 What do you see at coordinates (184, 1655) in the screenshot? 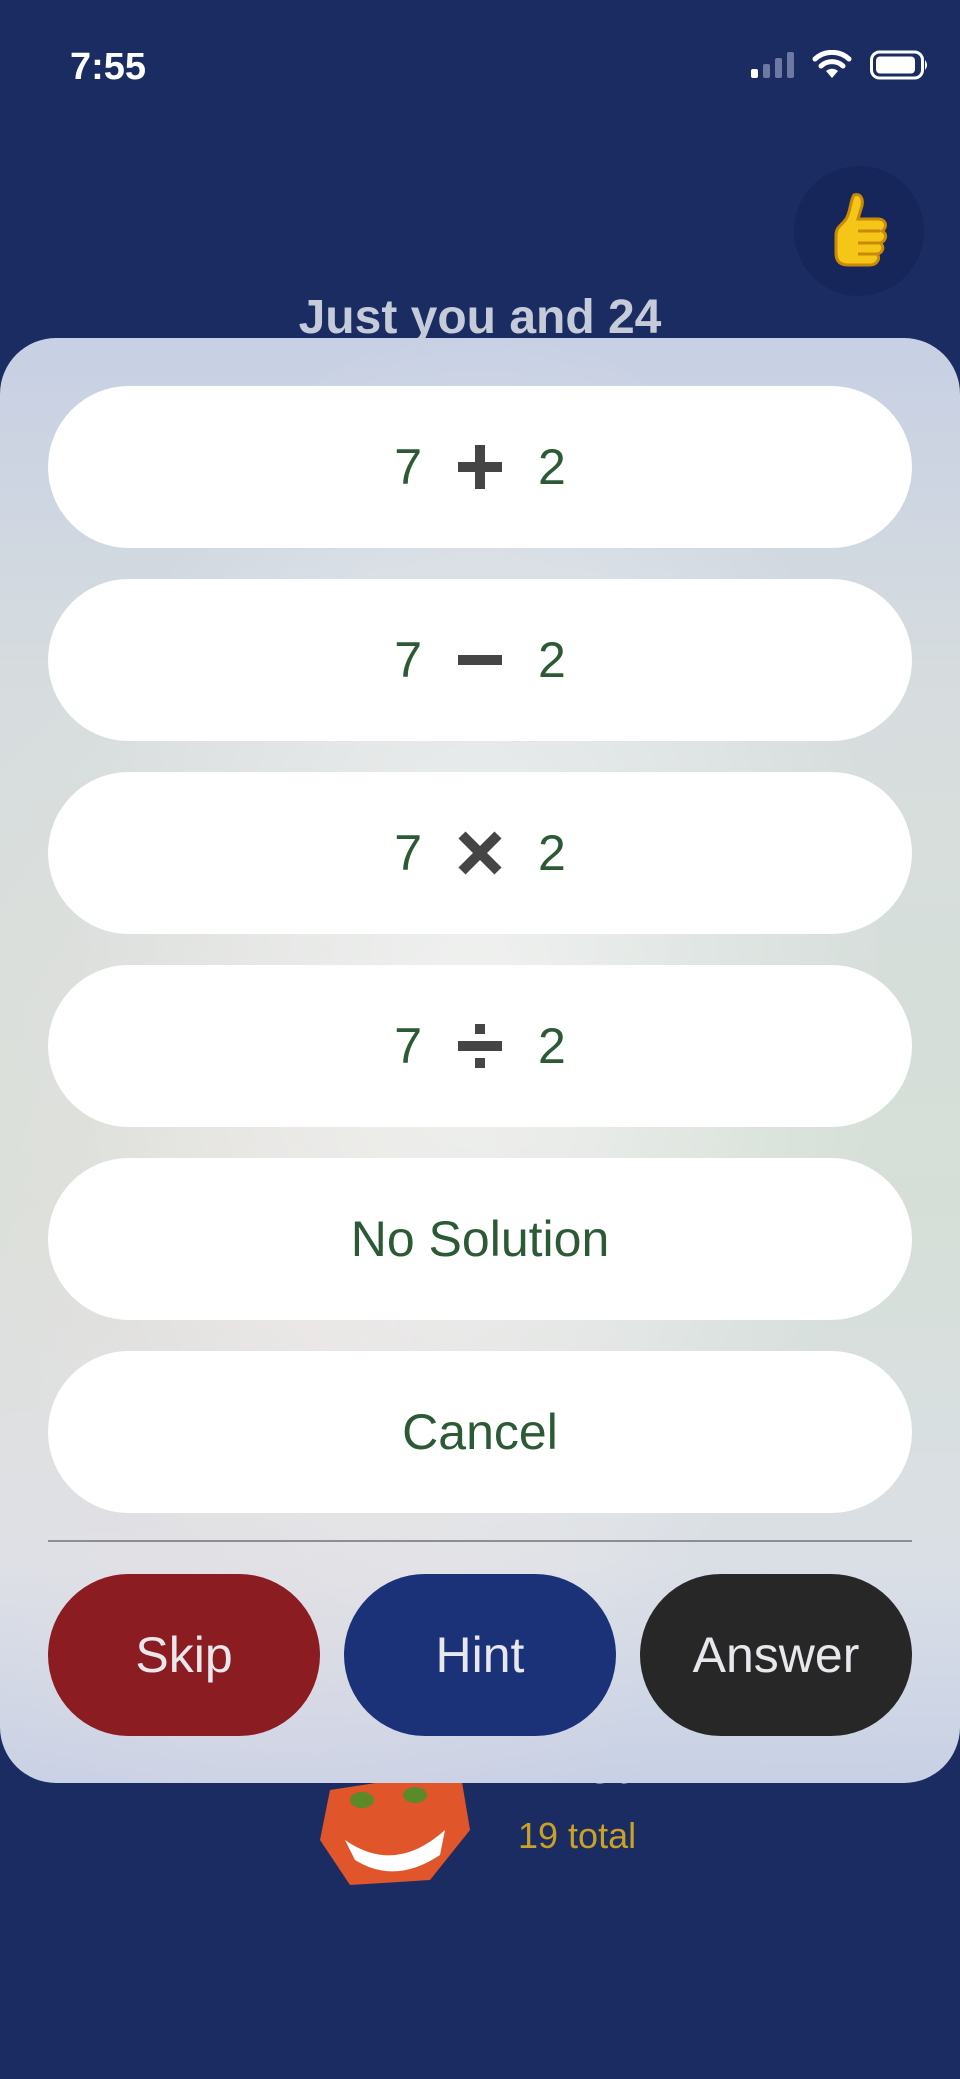
I see `skip-button: Skip` at bounding box center [184, 1655].